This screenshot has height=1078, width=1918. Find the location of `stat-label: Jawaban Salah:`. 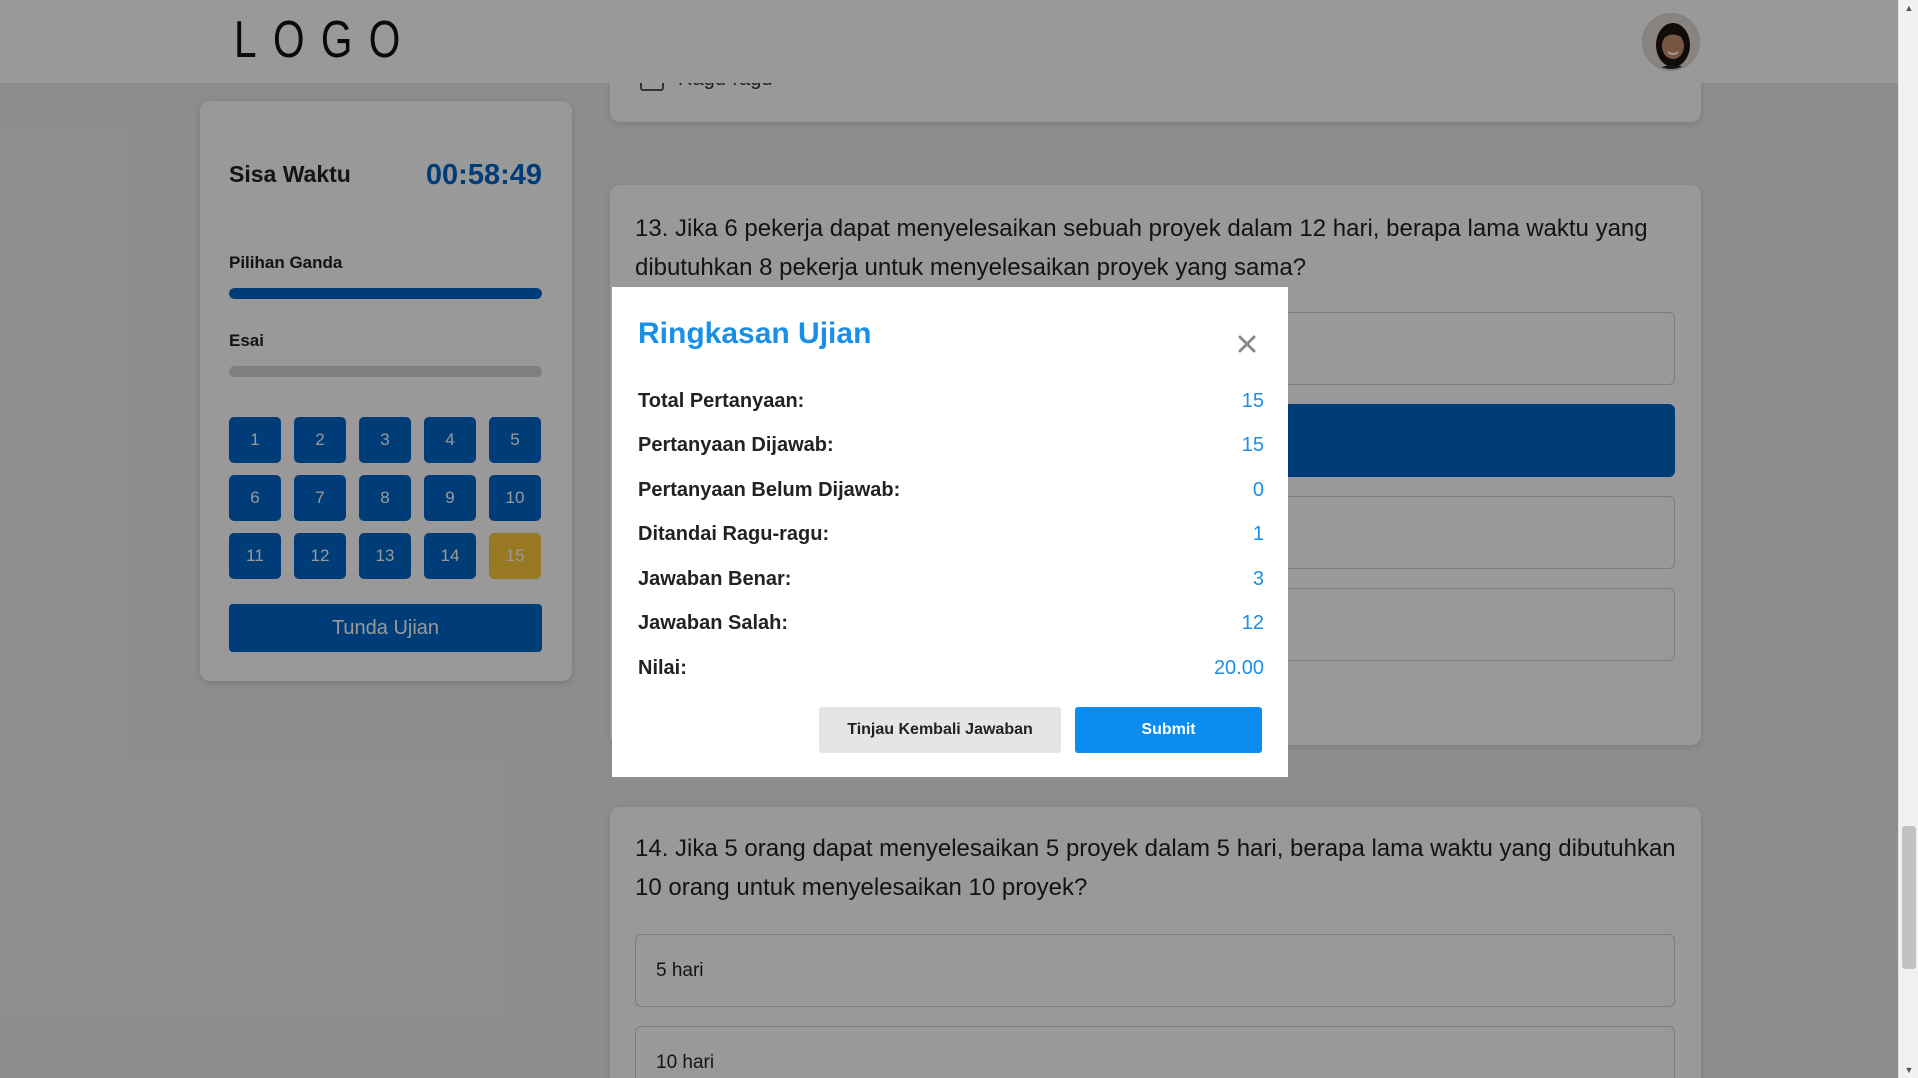

stat-label: Jawaban Salah: is located at coordinates (713, 622).